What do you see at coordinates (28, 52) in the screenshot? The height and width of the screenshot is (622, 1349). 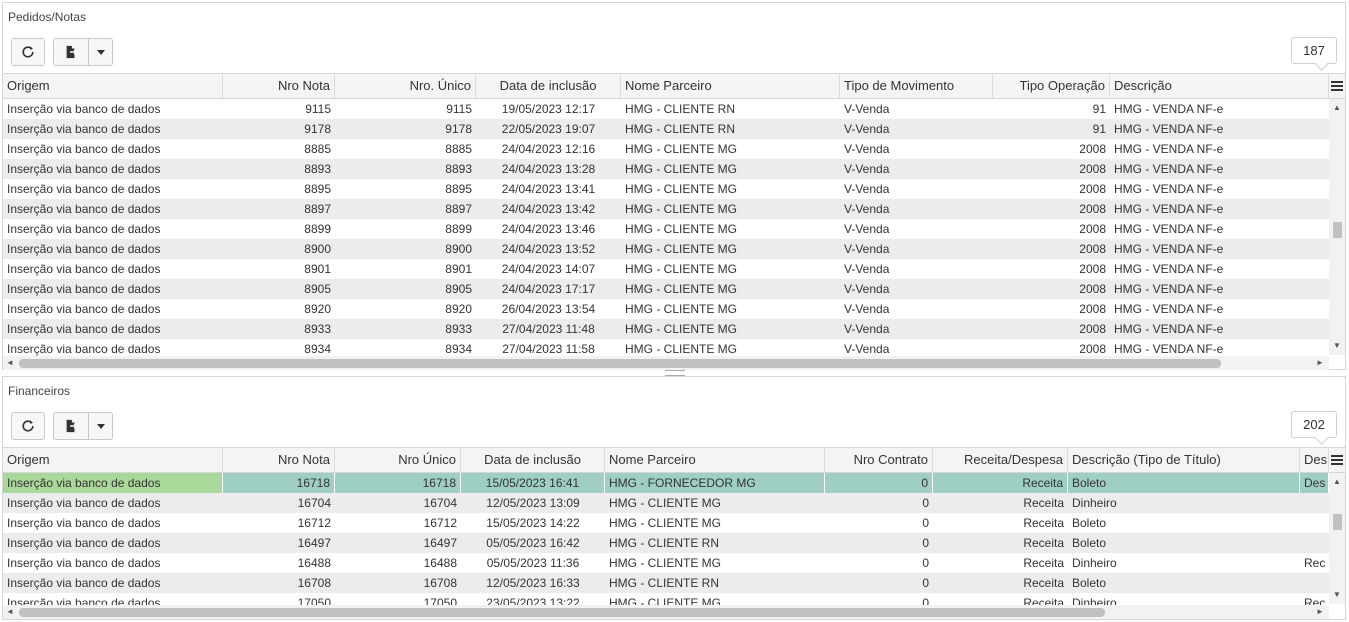 I see `orders-refresh-button` at bounding box center [28, 52].